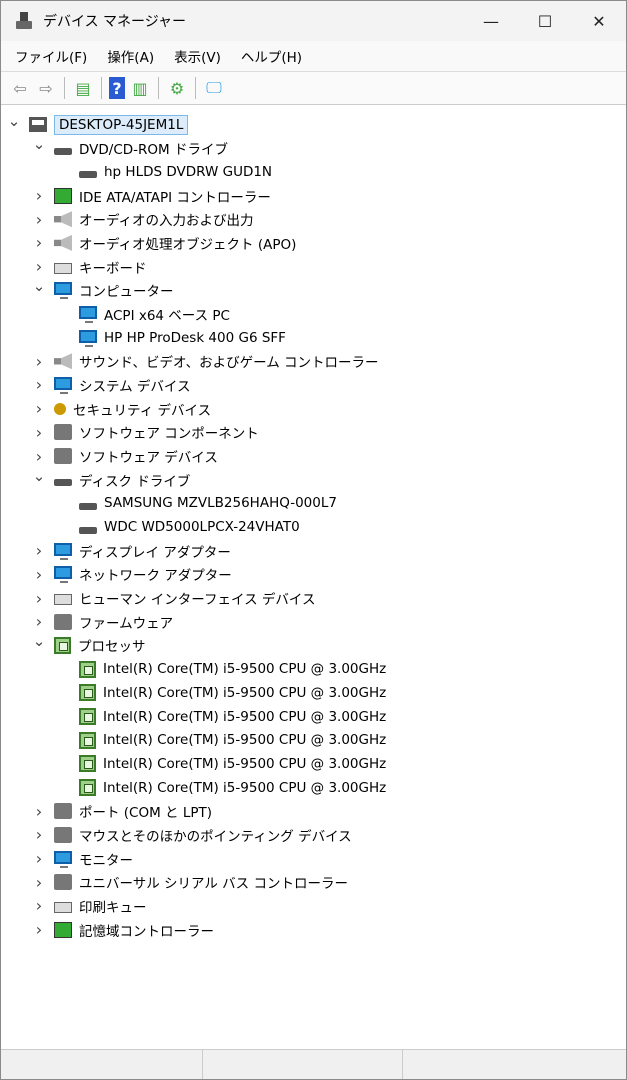  What do you see at coordinates (145, 432) in the screenshot?
I see `tree-category: › ソフトウェア コンポーネント` at bounding box center [145, 432].